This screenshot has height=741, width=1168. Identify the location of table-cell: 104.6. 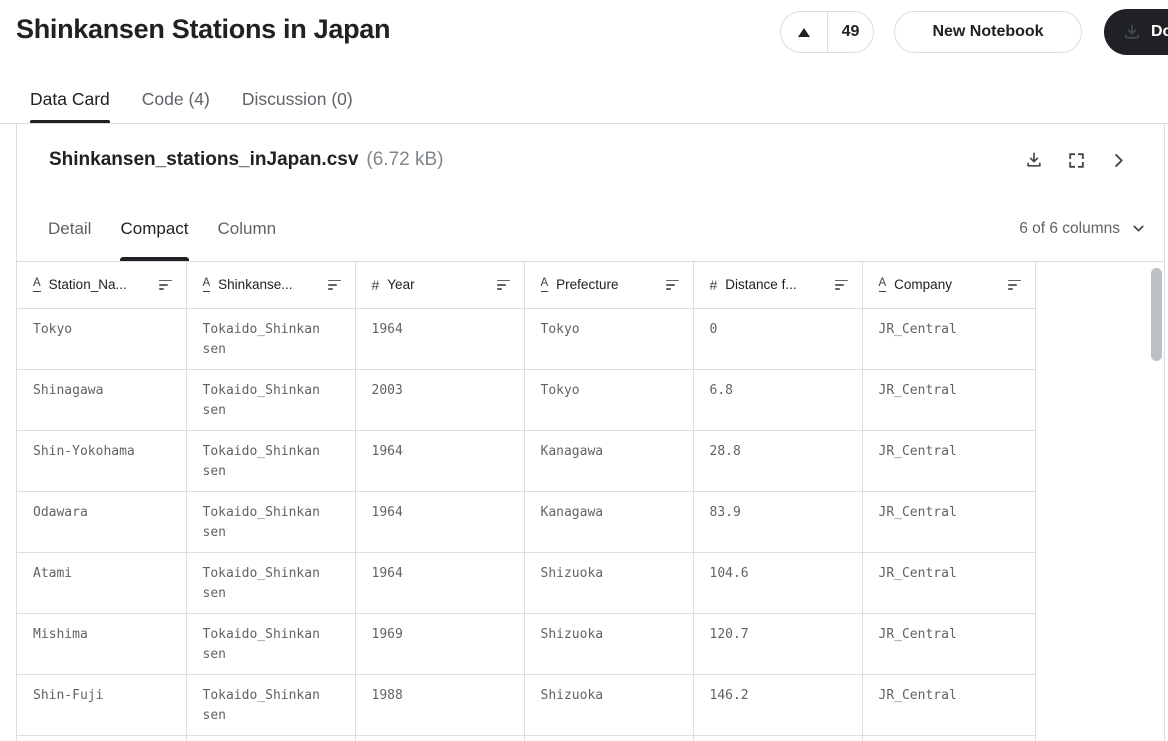
(778, 583).